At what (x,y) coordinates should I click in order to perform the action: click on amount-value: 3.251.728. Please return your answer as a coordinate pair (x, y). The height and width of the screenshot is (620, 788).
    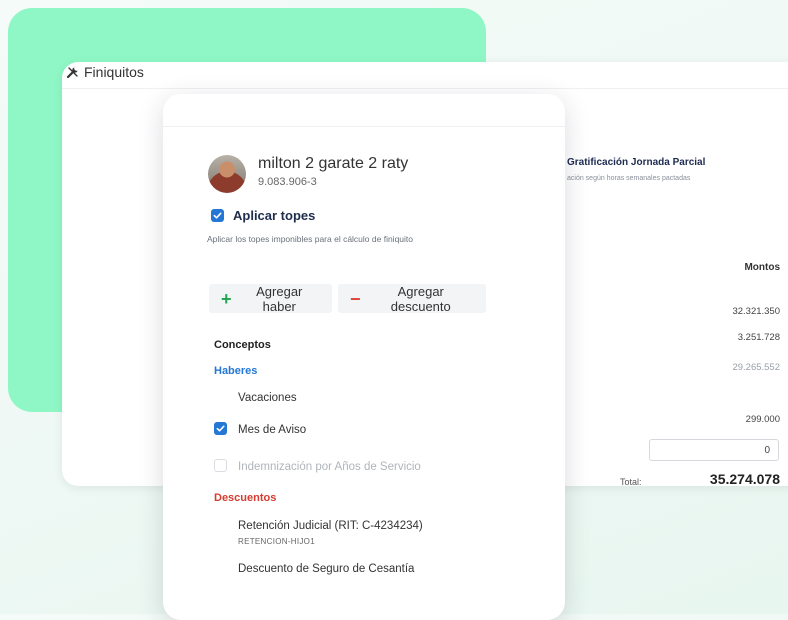
    Looking at the image, I should click on (758, 337).